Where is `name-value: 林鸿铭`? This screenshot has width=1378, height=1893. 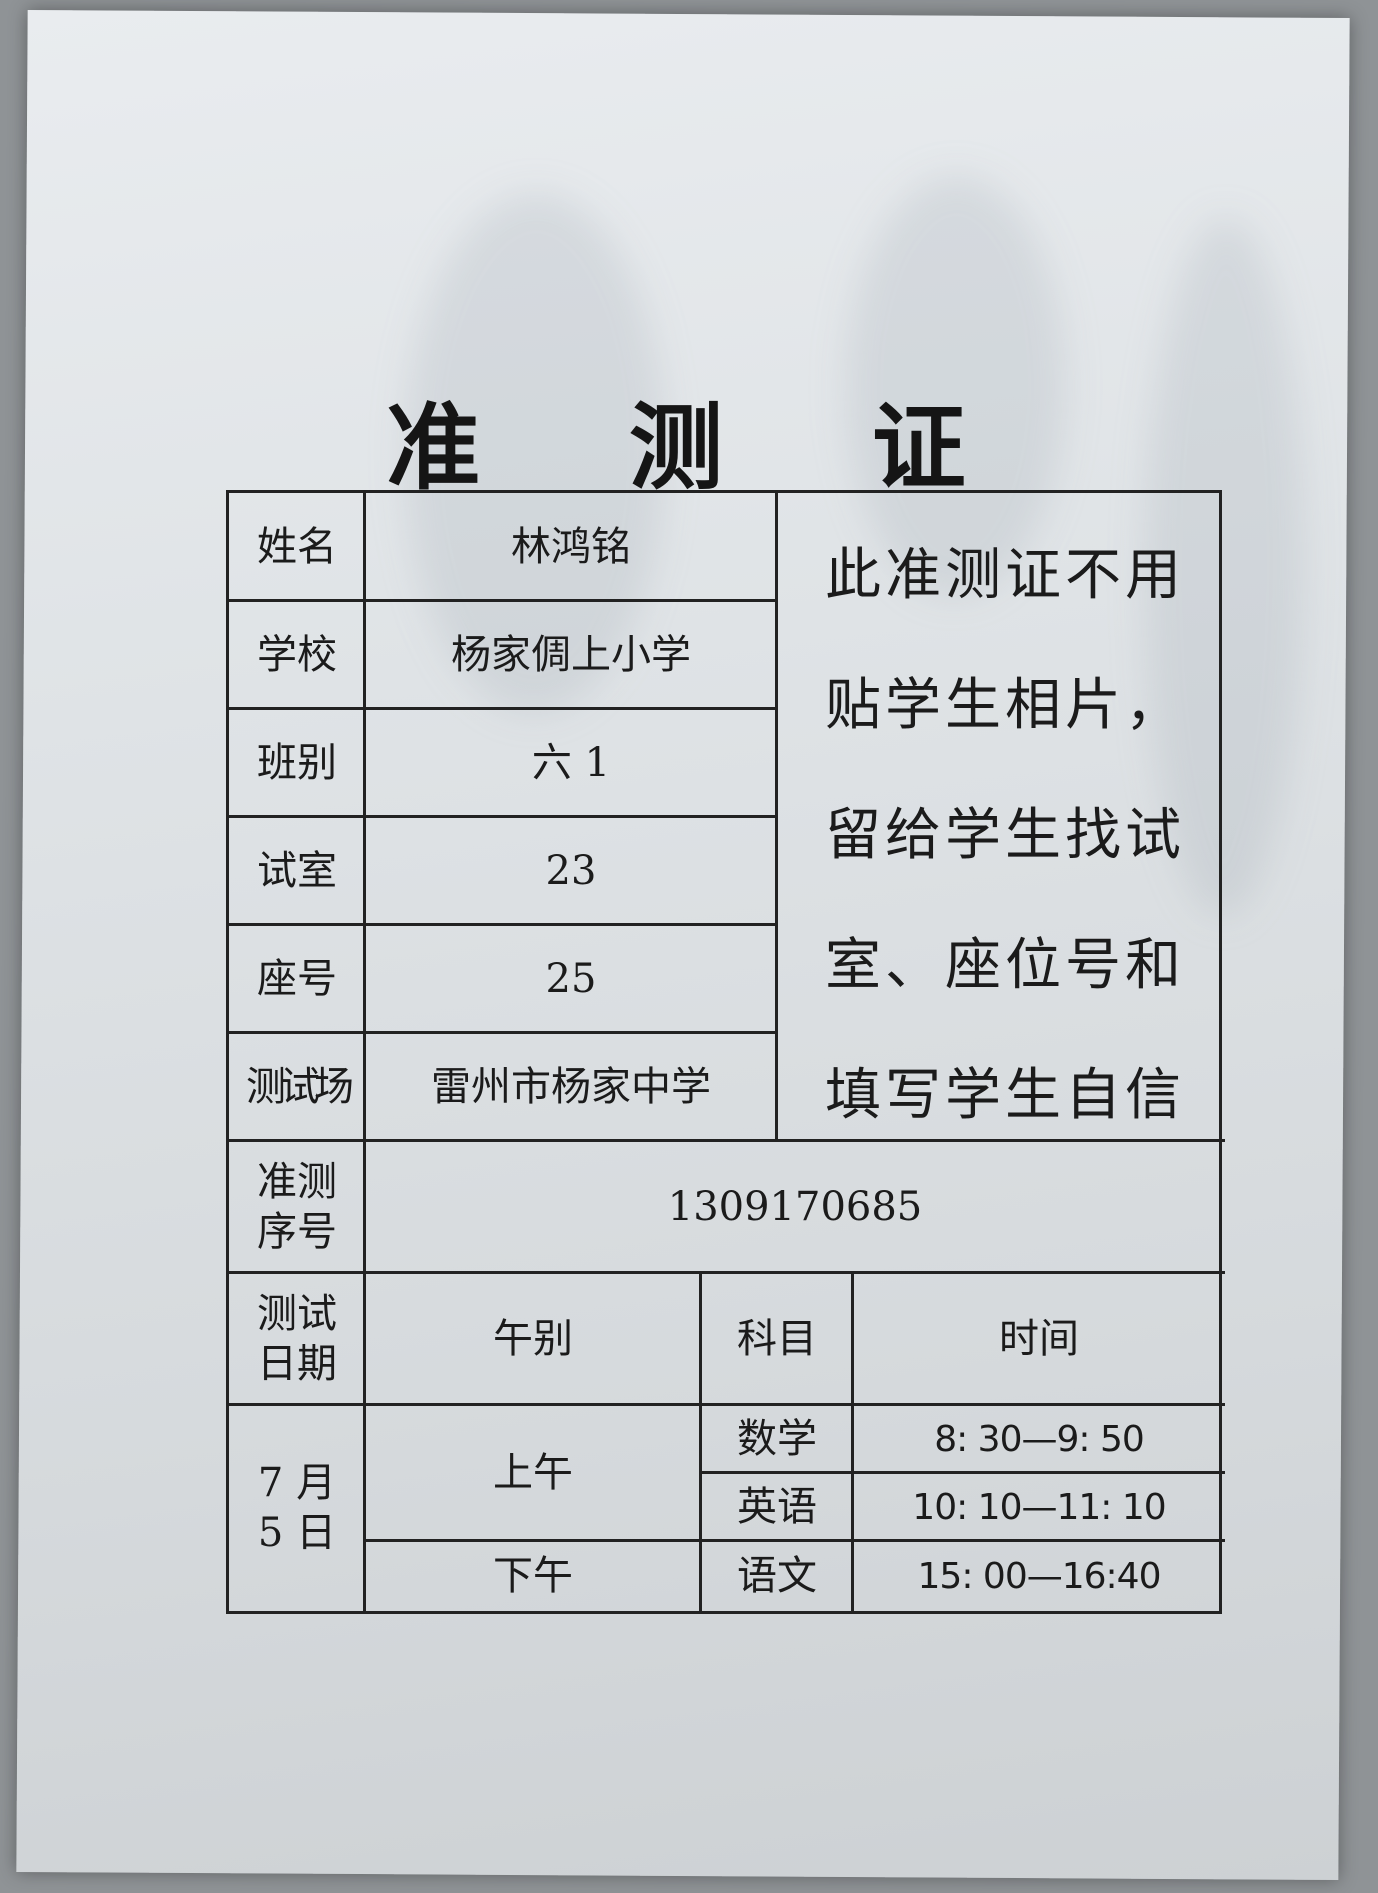
name-value: 林鸿铭 is located at coordinates (571, 547).